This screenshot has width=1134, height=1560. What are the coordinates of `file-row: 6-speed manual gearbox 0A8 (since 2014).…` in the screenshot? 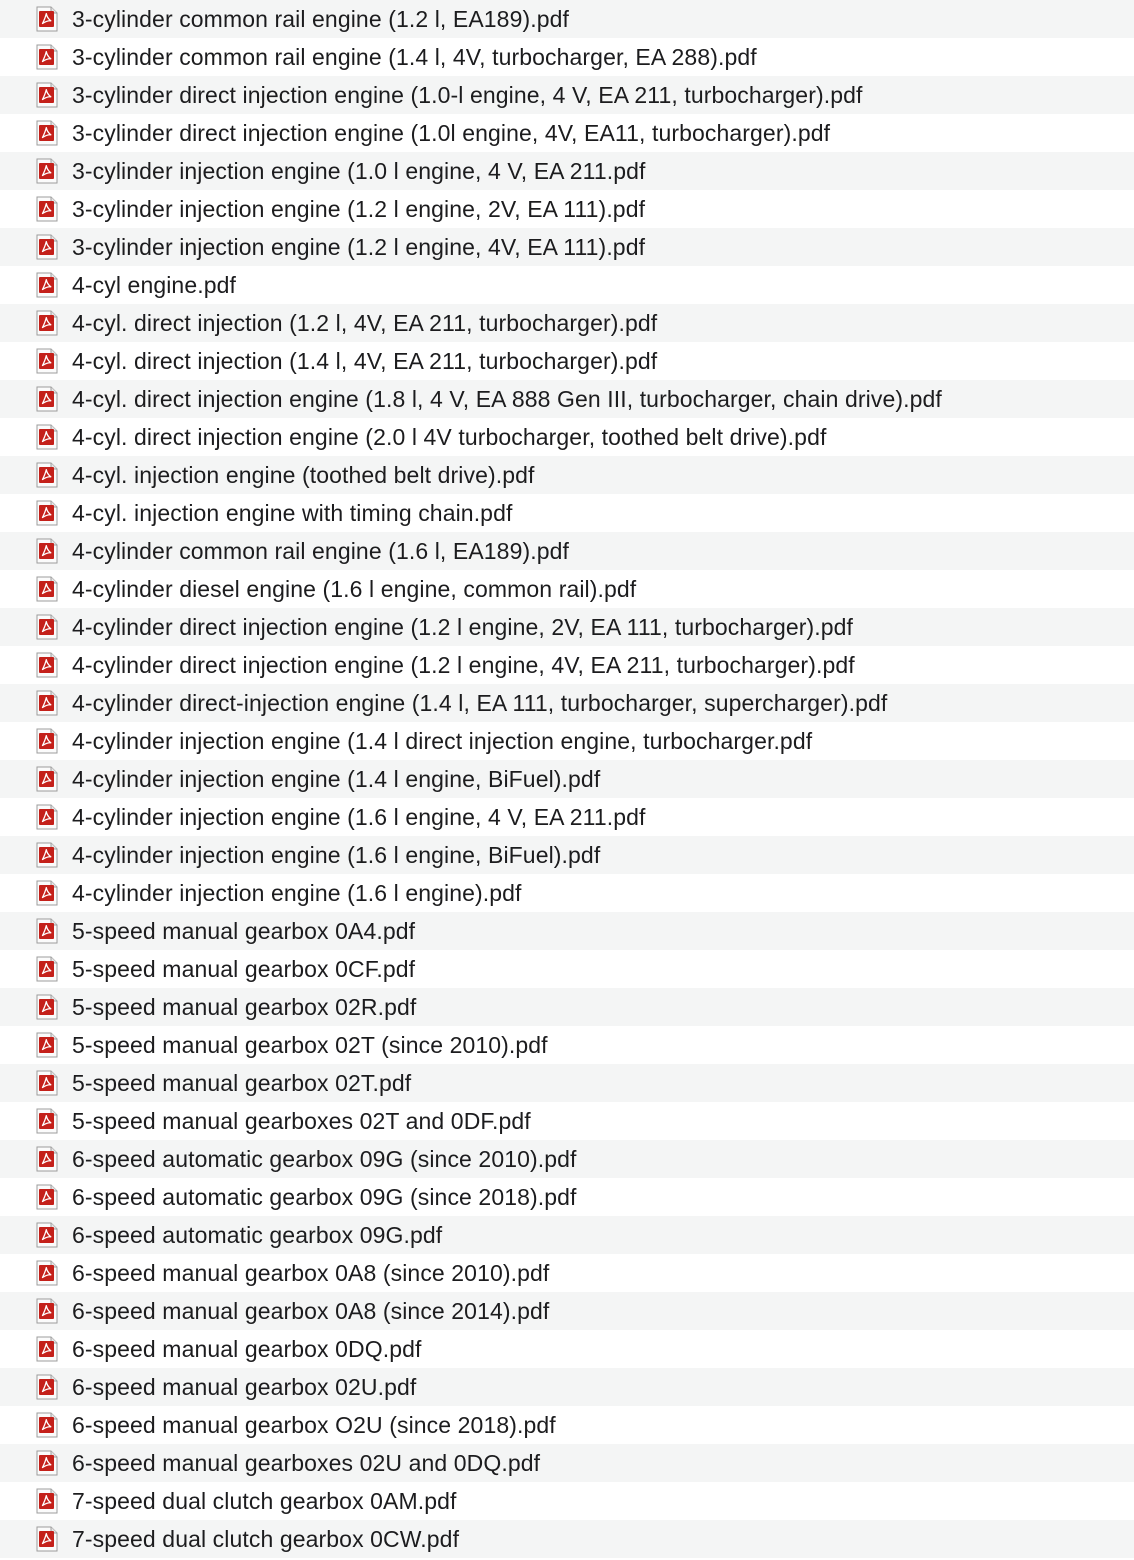 It's located at (567, 1311).